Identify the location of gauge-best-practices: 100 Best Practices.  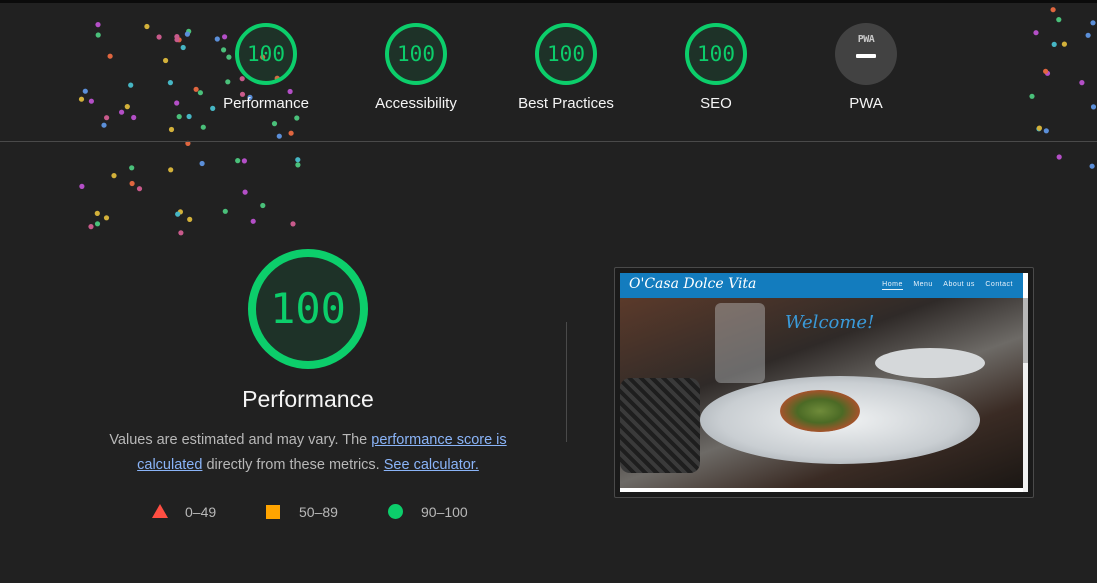
(566, 68).